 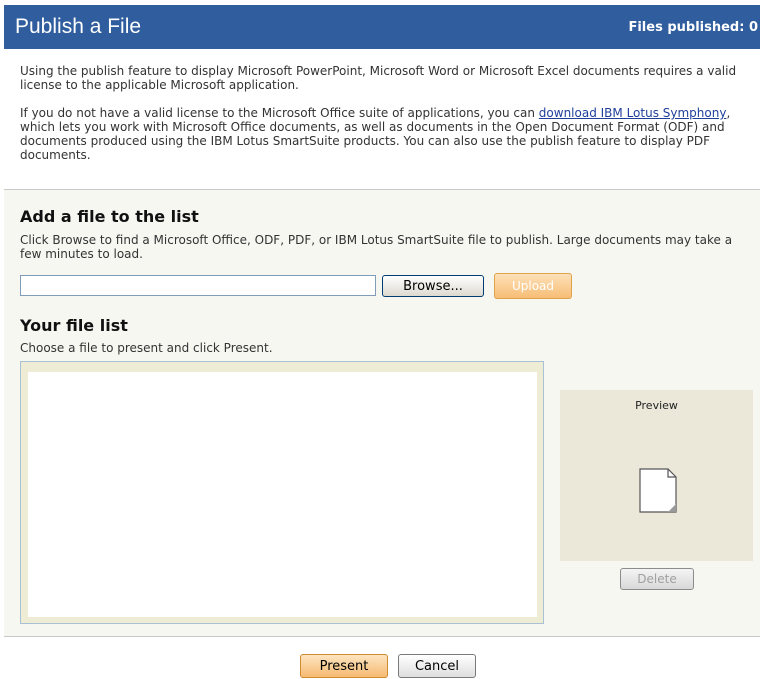 I want to click on cancel-button: Cancel, so click(x=437, y=666).